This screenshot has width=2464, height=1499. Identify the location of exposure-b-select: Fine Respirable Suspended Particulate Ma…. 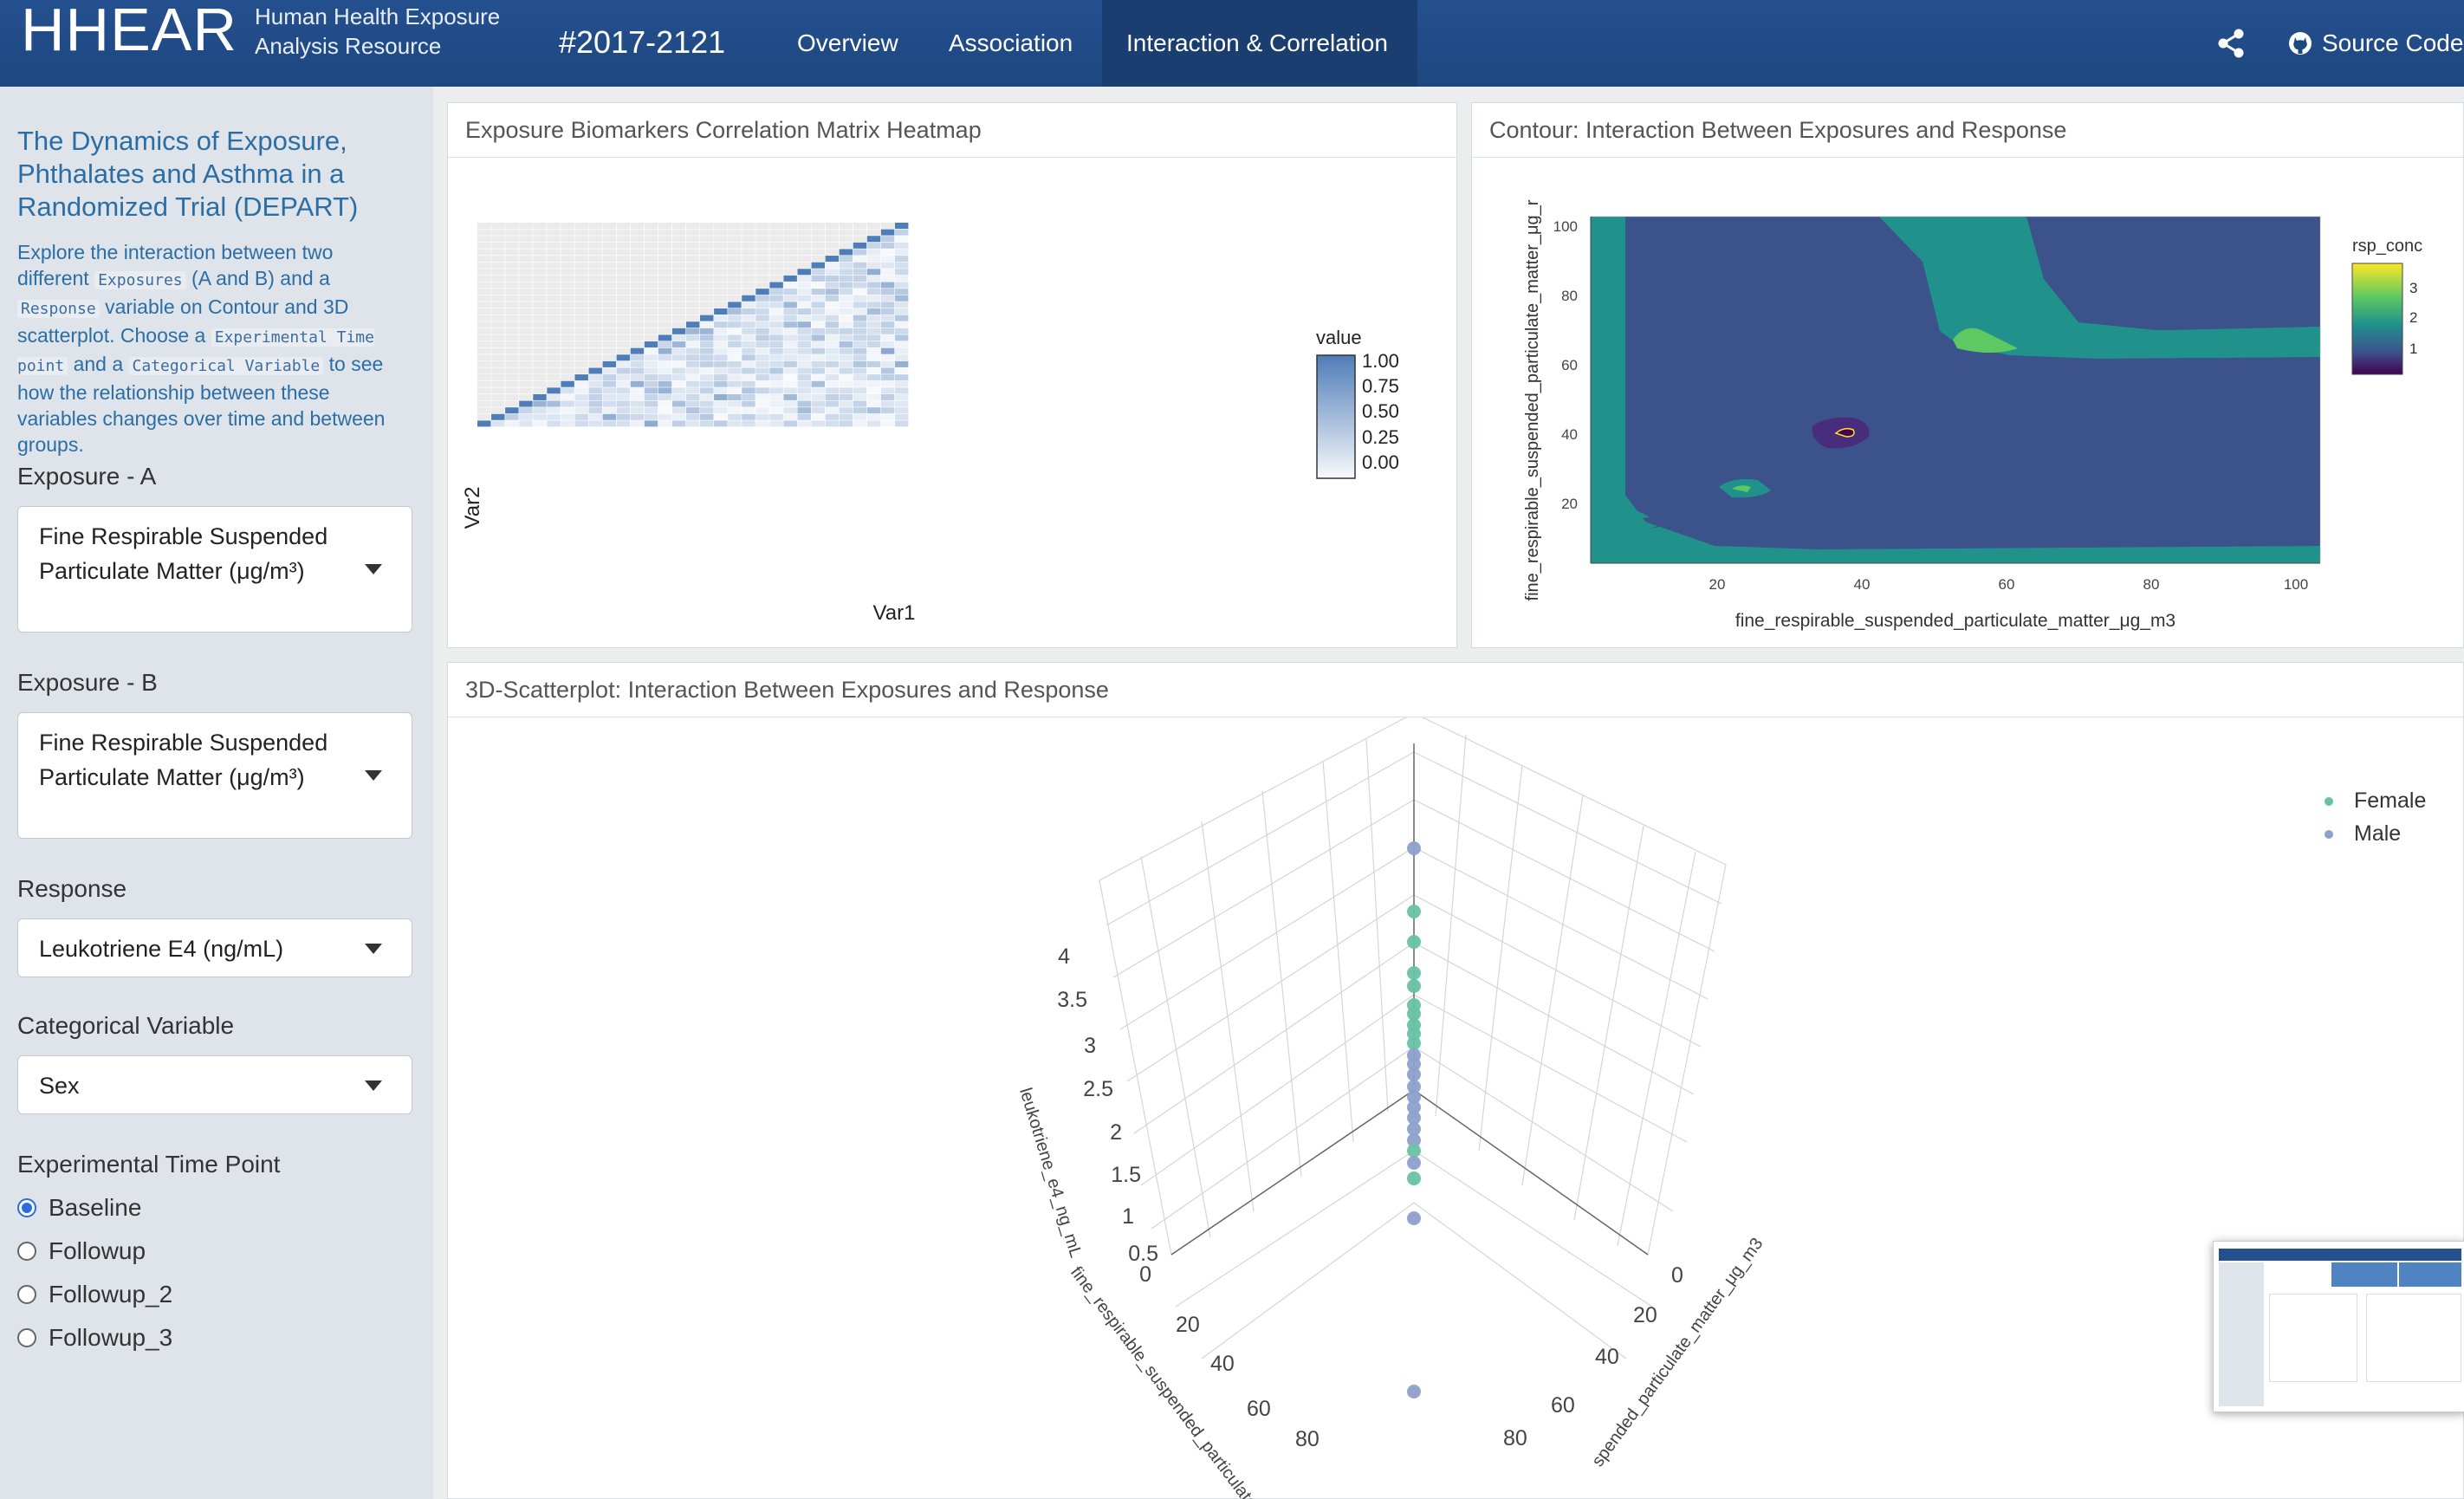
(214, 775).